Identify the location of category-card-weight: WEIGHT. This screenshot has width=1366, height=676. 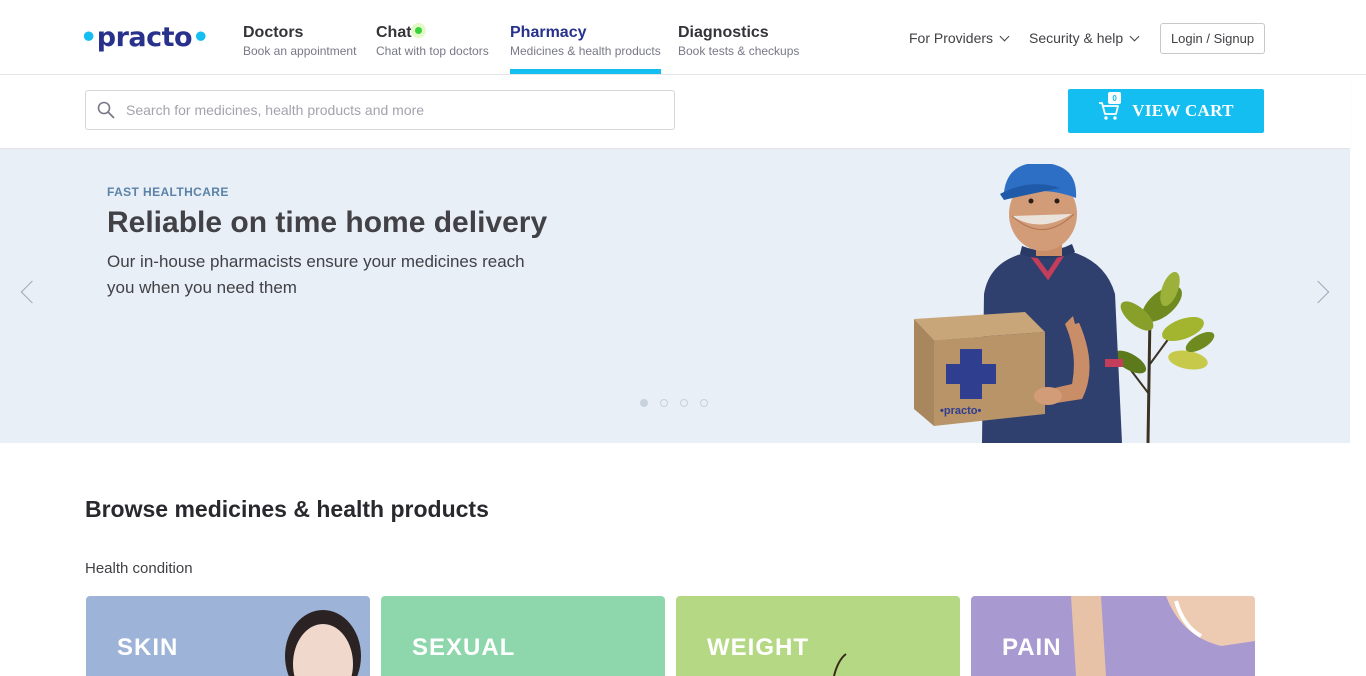
(818, 636).